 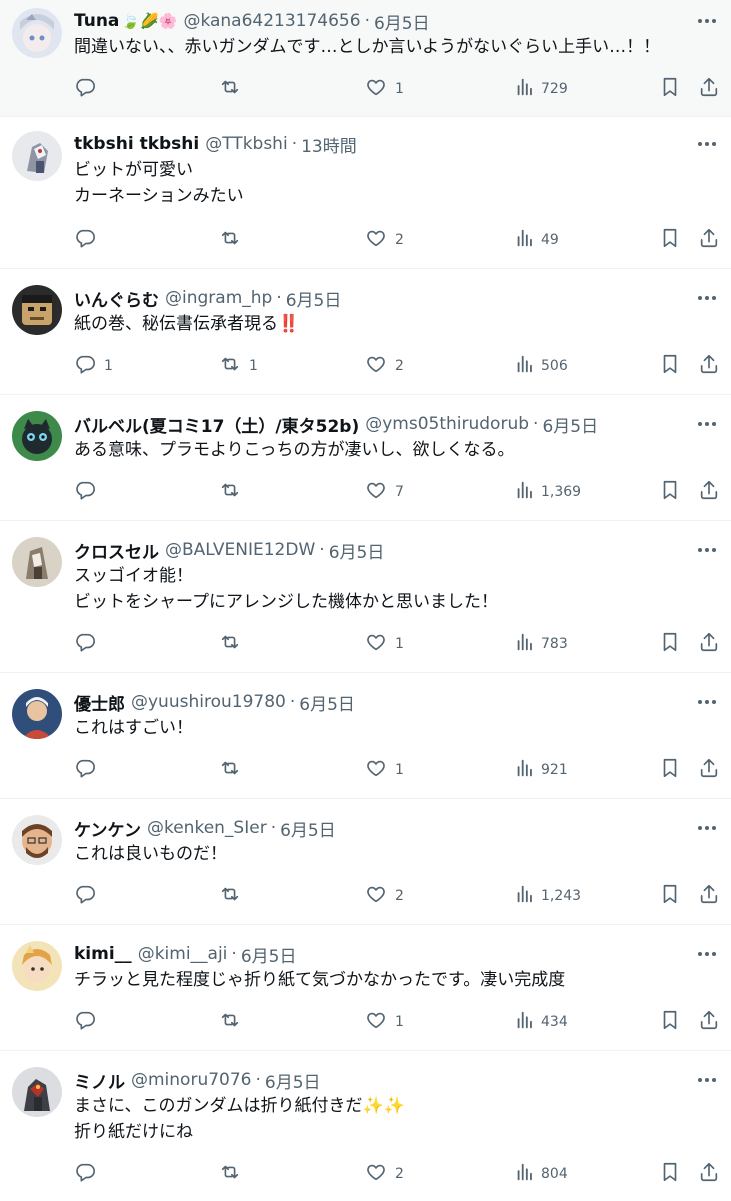 I want to click on display-name: クロスセル, so click(x=116, y=550).